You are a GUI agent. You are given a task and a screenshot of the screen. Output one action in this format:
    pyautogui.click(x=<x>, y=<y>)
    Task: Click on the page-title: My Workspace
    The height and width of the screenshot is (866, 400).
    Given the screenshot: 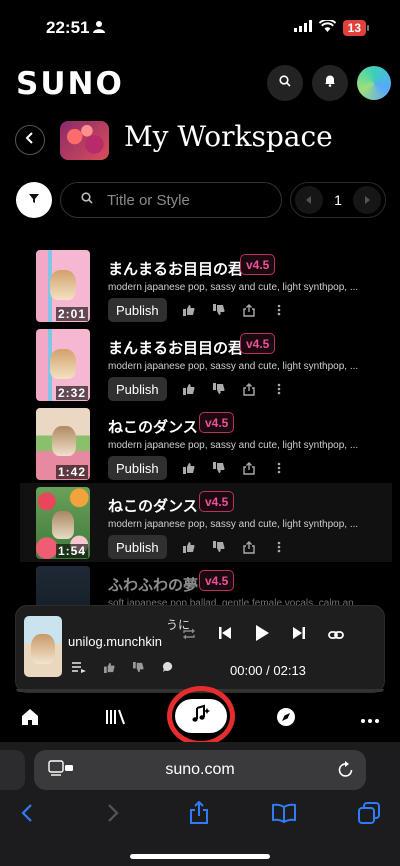 What is the action you would take?
    pyautogui.click(x=228, y=136)
    